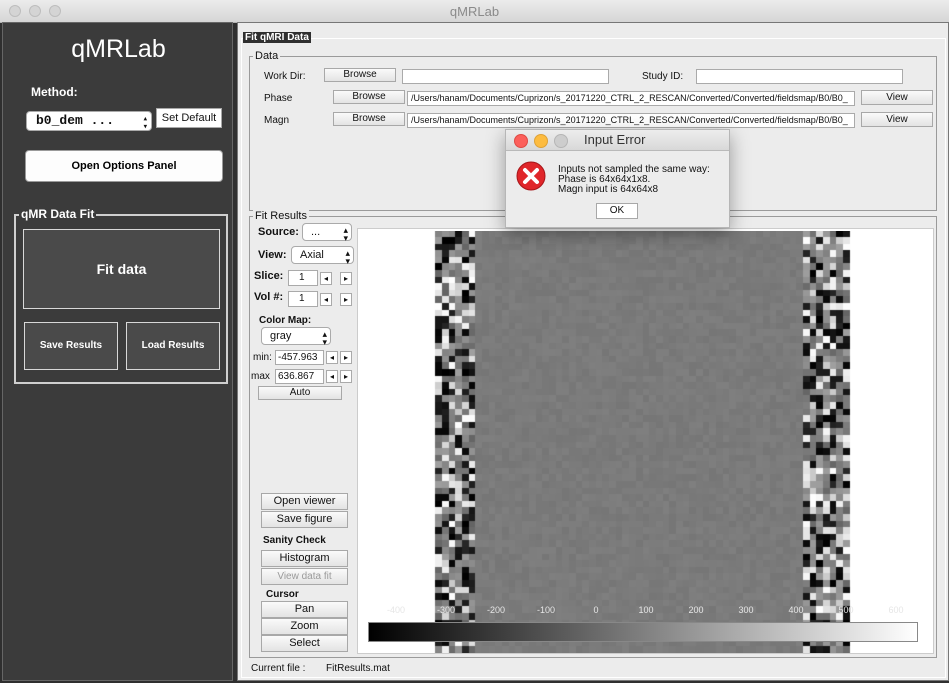 This screenshot has width=949, height=683. What do you see at coordinates (396, 610) in the screenshot?
I see `colorbar-tick-label: -400` at bounding box center [396, 610].